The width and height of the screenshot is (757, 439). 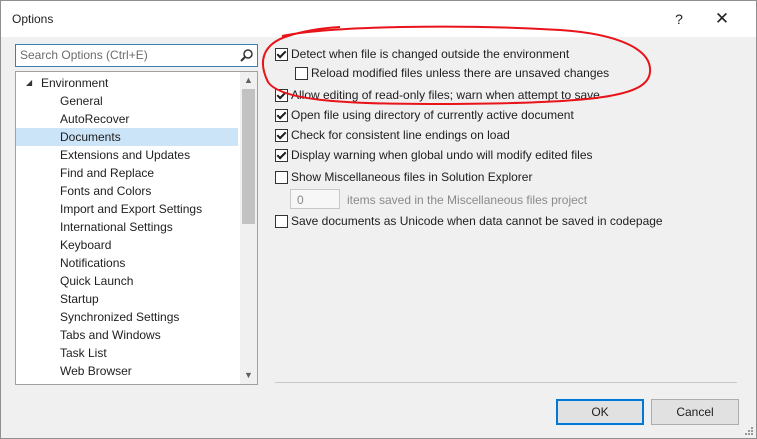 What do you see at coordinates (127, 263) in the screenshot?
I see `tree-item: Notifications` at bounding box center [127, 263].